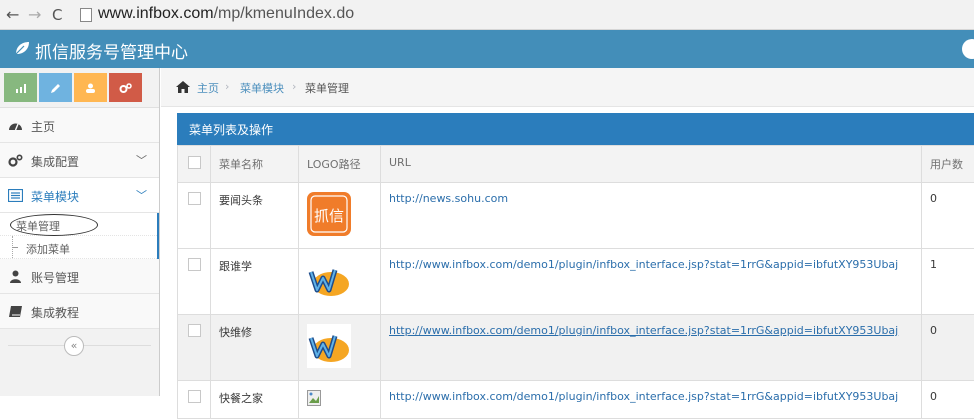 This screenshot has height=419, width=974. Describe the element at coordinates (487, 15) in the screenshot. I see `browser-toolbar: ← → C www.infbox.com/mp/kmenuIndex.do` at that location.